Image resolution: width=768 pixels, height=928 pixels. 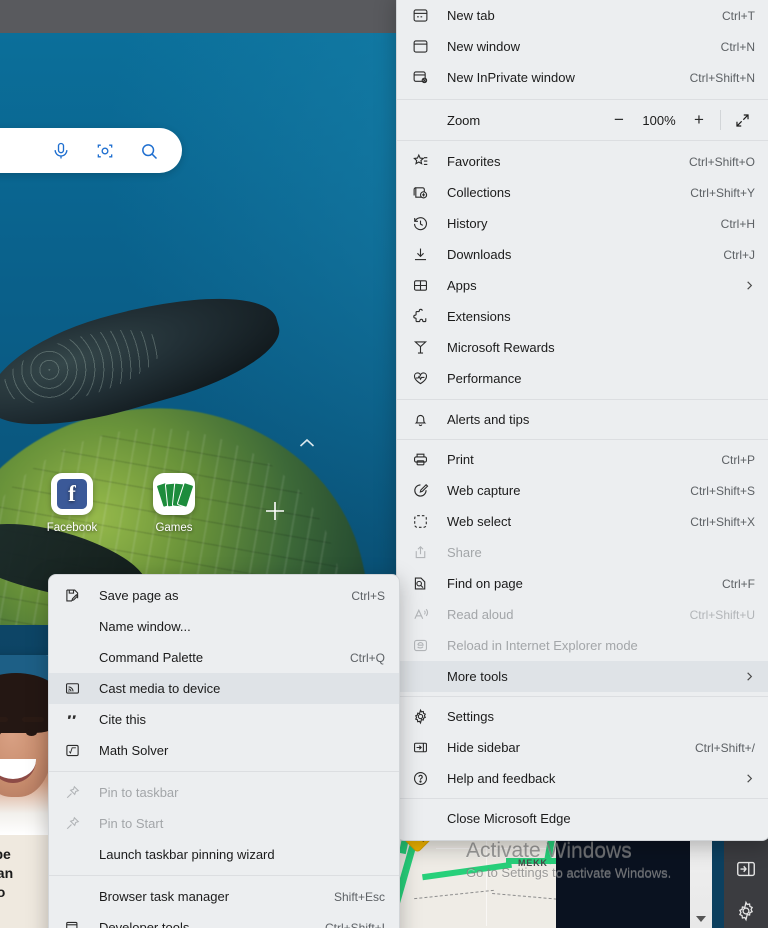 I want to click on search-icon, so click(x=149, y=151).